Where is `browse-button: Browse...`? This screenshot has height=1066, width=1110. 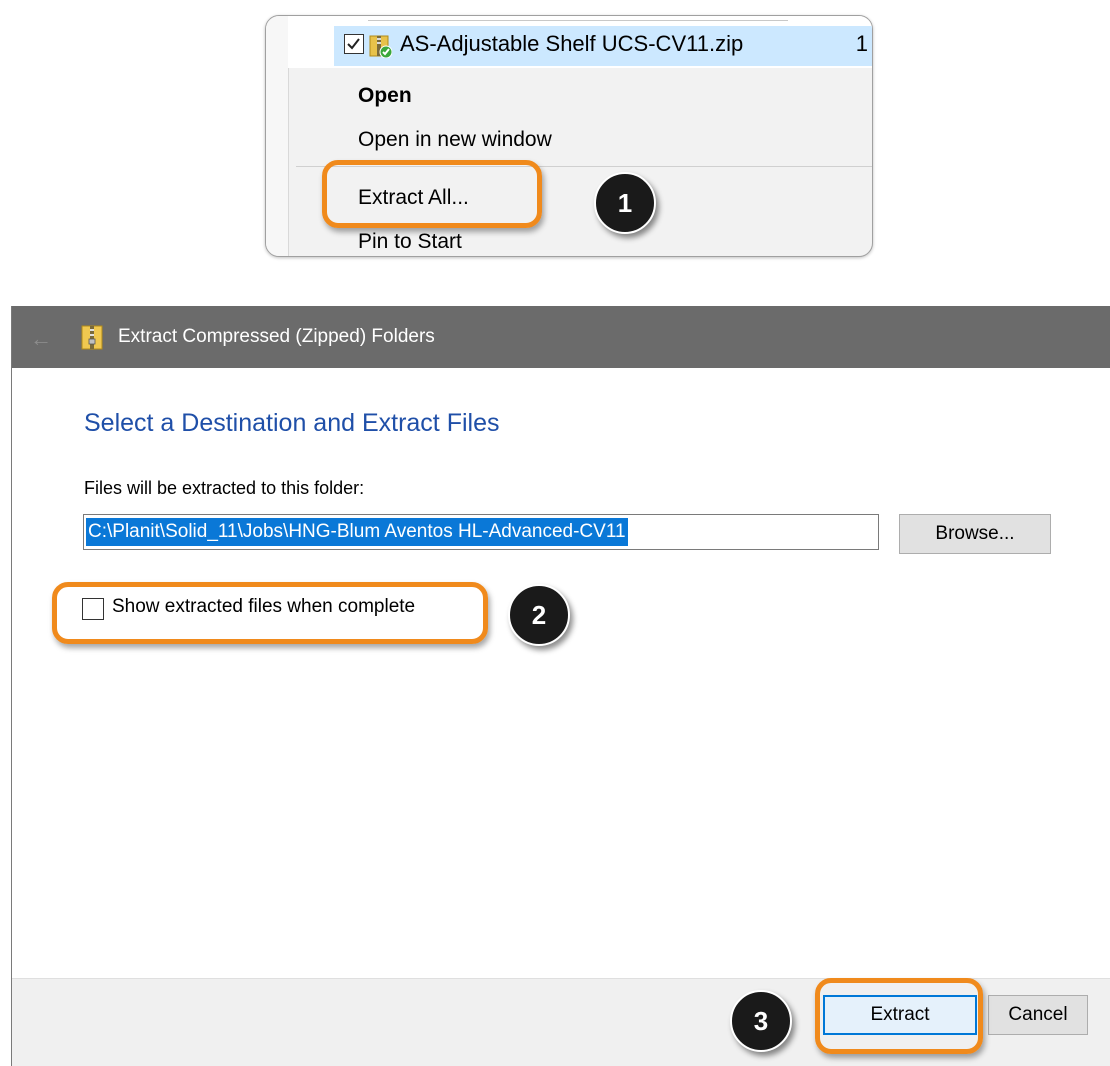 browse-button: Browse... is located at coordinates (975, 534).